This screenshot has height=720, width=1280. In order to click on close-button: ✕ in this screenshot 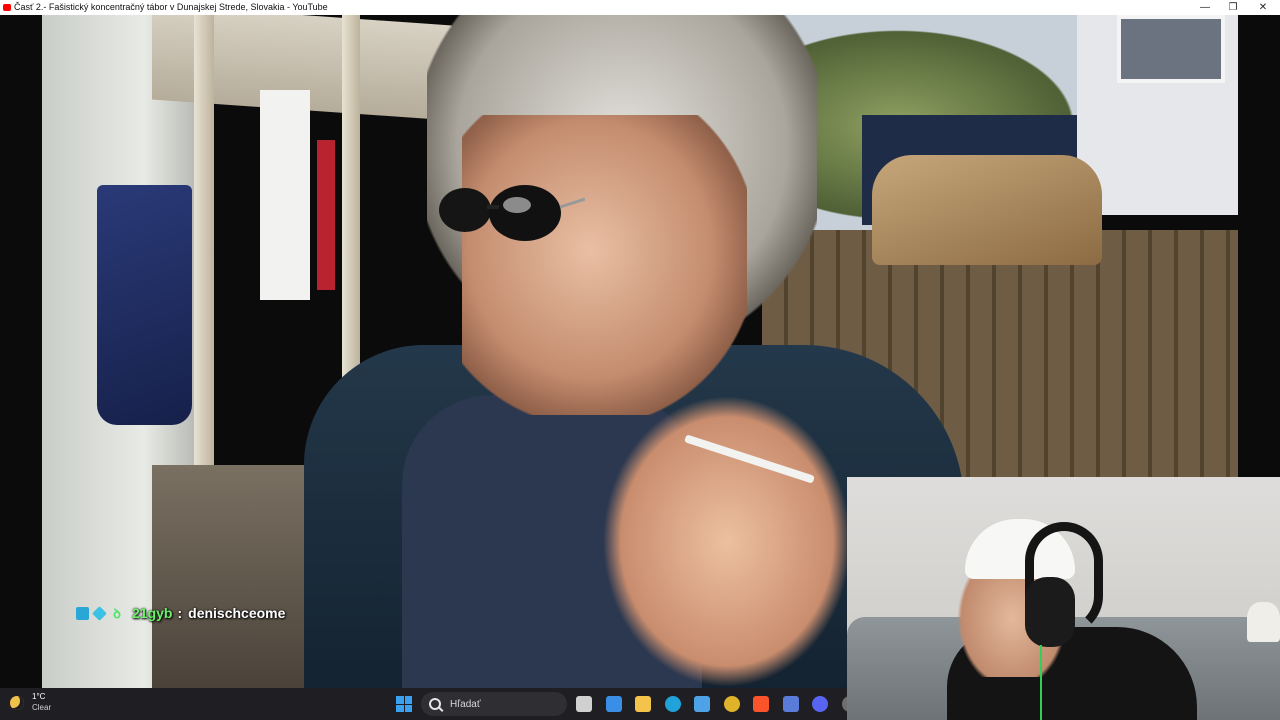, I will do `click(1263, 7)`.